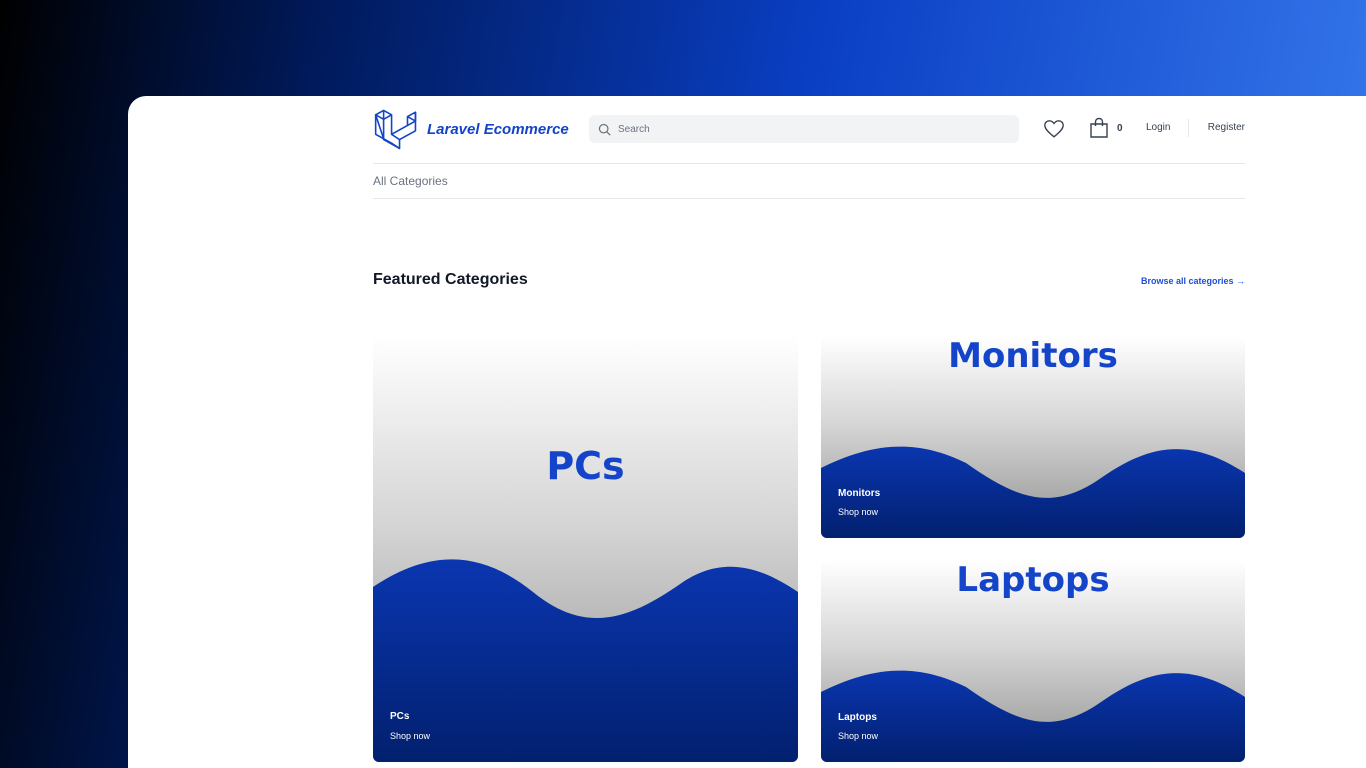 This screenshot has width=1366, height=768. I want to click on login-link: Login, so click(1158, 127).